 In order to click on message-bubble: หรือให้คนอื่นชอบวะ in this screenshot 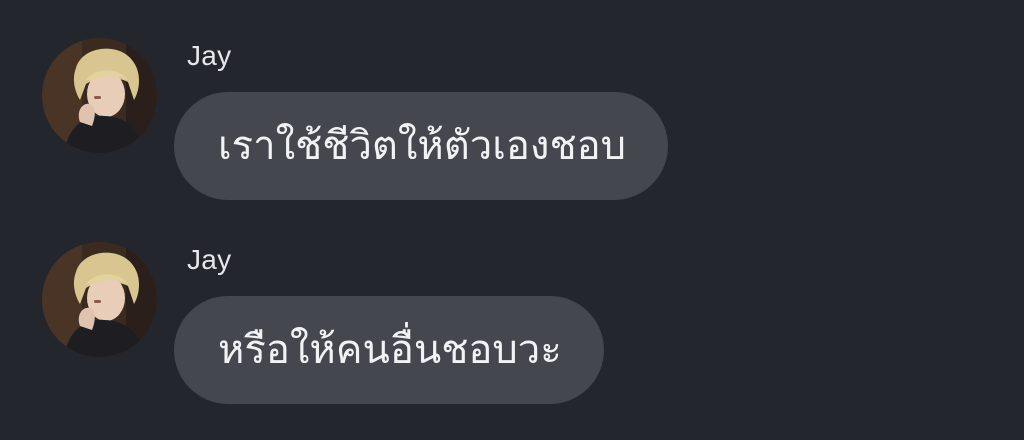, I will do `click(389, 350)`.